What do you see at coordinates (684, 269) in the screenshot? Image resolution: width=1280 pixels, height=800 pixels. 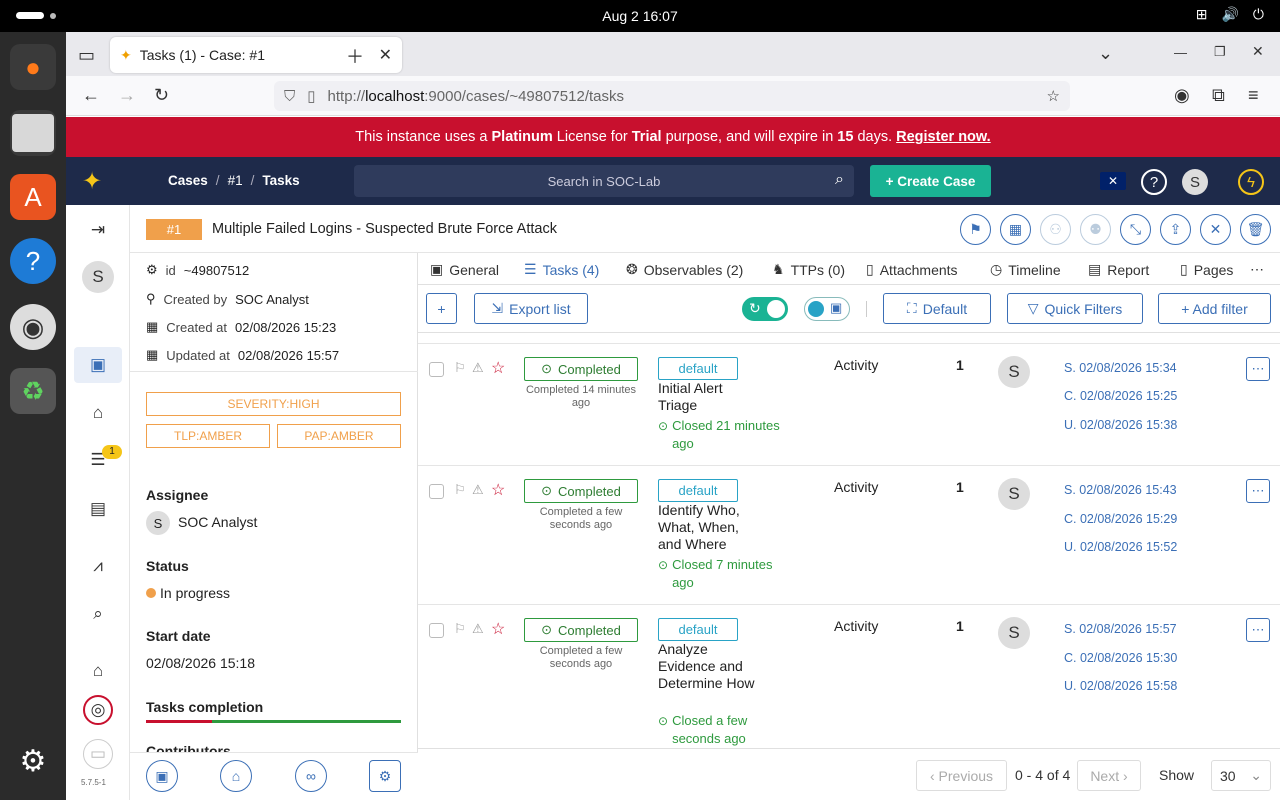 I see `tab-observables: ❂ Observables (2)` at bounding box center [684, 269].